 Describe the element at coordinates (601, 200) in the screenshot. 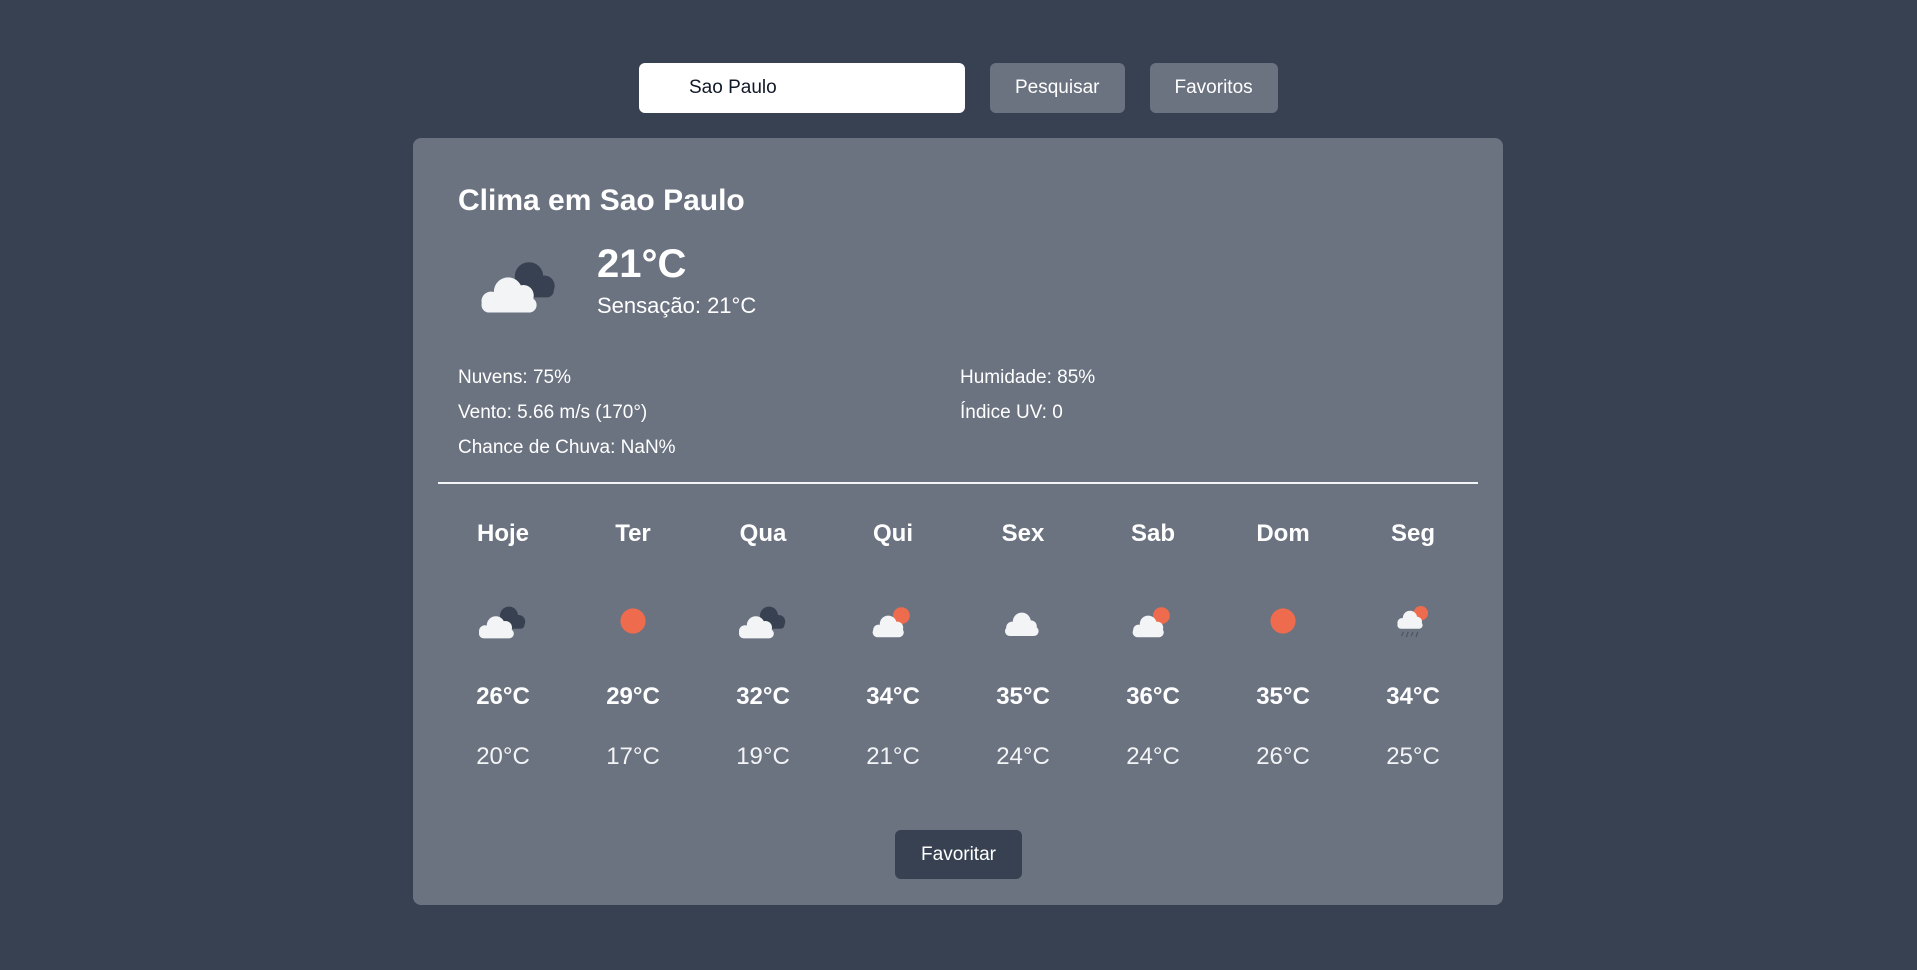

I see `weather-title: Clima em Sao Paulo` at that location.